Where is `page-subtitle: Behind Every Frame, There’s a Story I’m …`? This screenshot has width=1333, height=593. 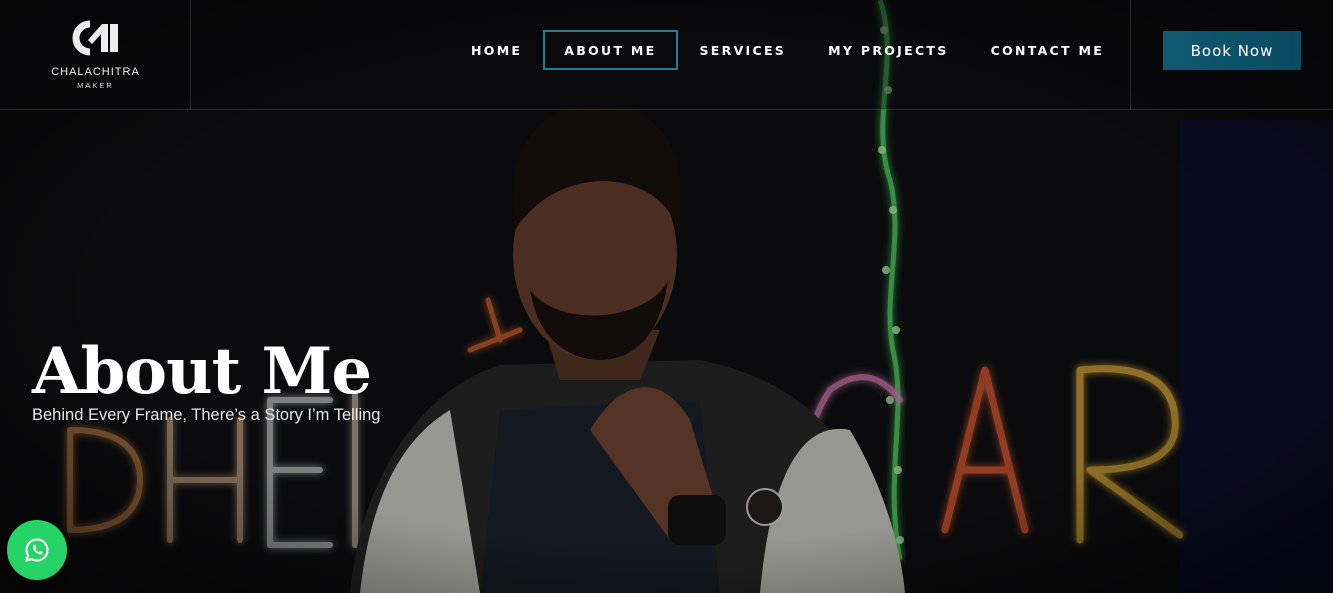 page-subtitle: Behind Every Frame, There’s a Story I’m … is located at coordinates (206, 415).